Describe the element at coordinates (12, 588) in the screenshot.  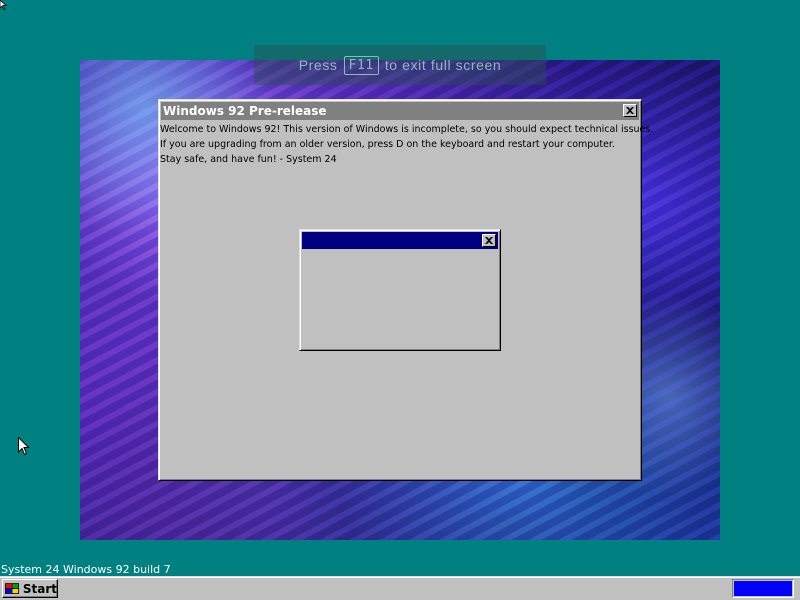
I see `windows-logo-icon` at that location.